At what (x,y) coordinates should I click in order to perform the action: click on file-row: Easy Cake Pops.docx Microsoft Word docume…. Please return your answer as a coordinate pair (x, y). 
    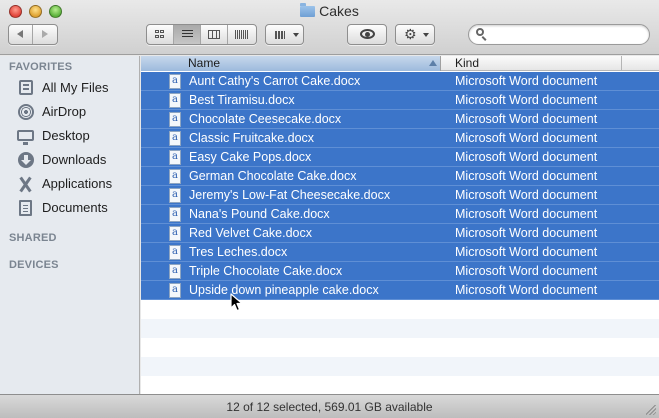
    Looking at the image, I should click on (400, 157).